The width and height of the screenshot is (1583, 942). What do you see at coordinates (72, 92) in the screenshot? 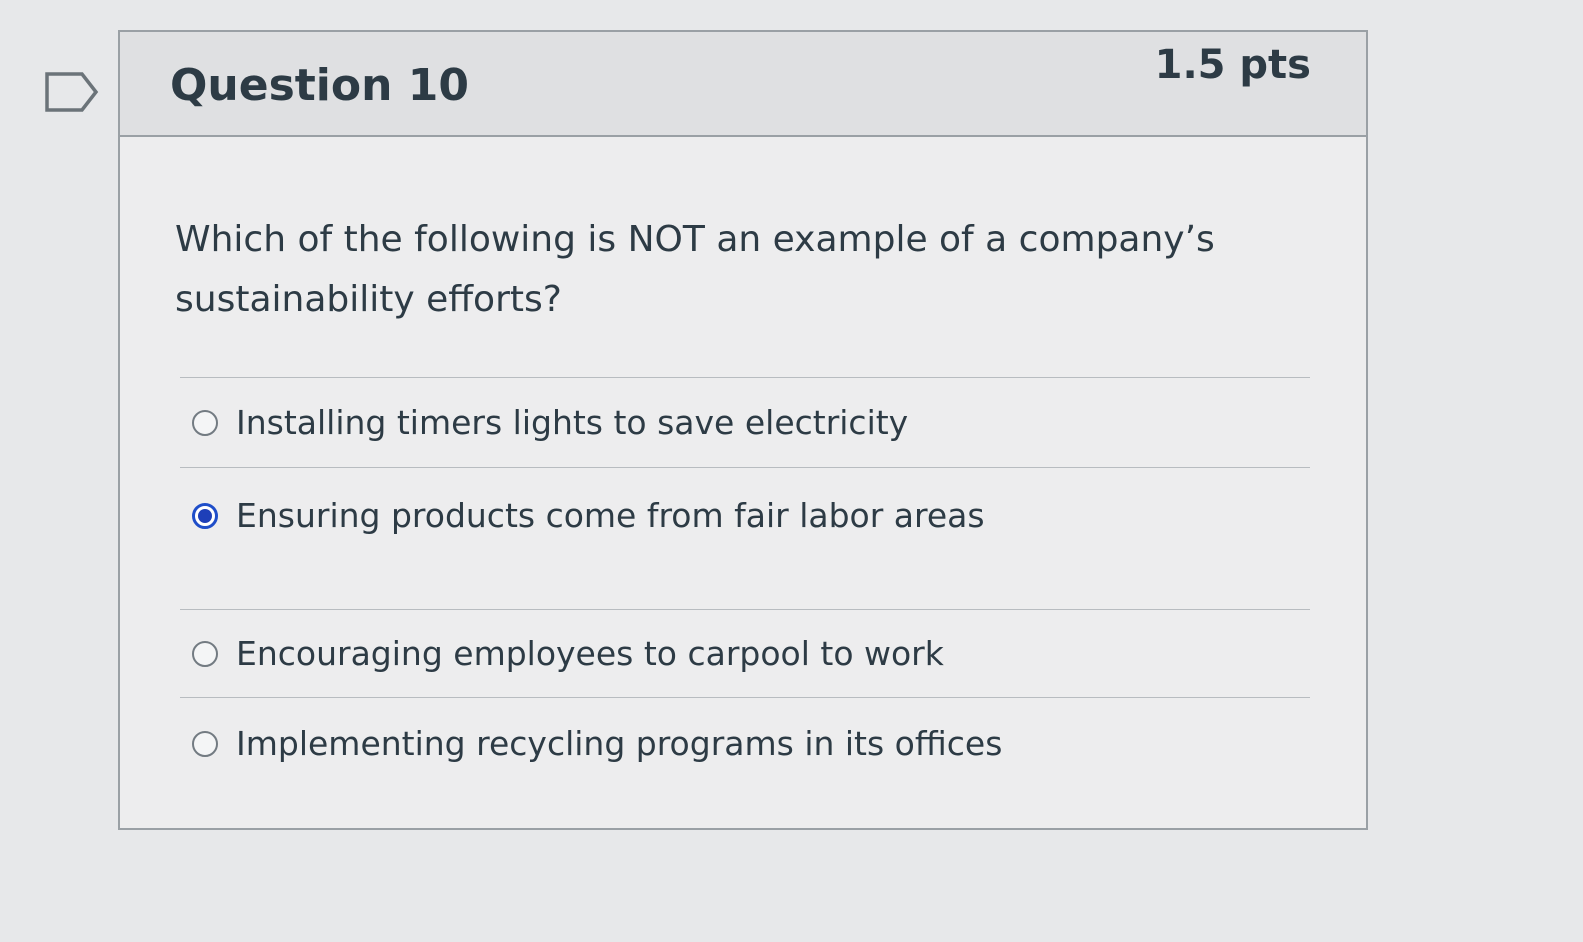
I see `flag-question-icon` at bounding box center [72, 92].